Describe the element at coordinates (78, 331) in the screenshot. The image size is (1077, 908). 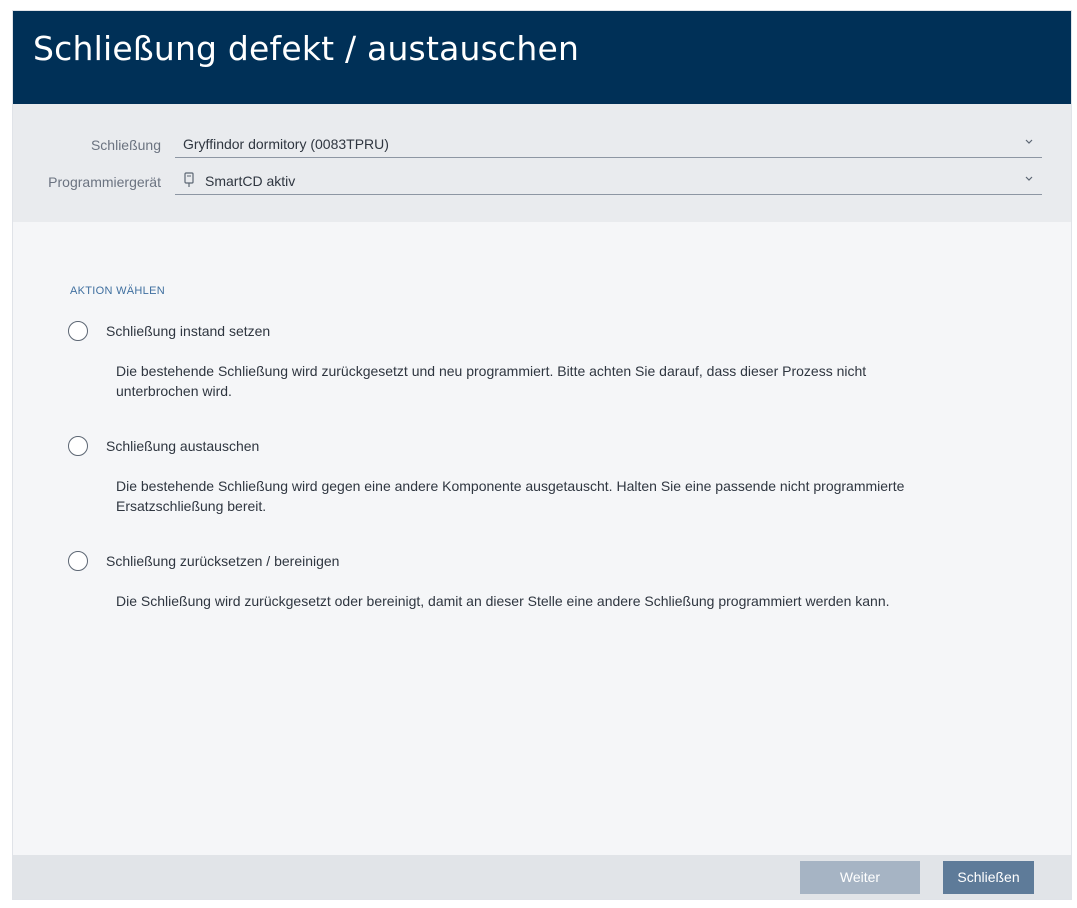
I see `radio-repair-lock` at that location.